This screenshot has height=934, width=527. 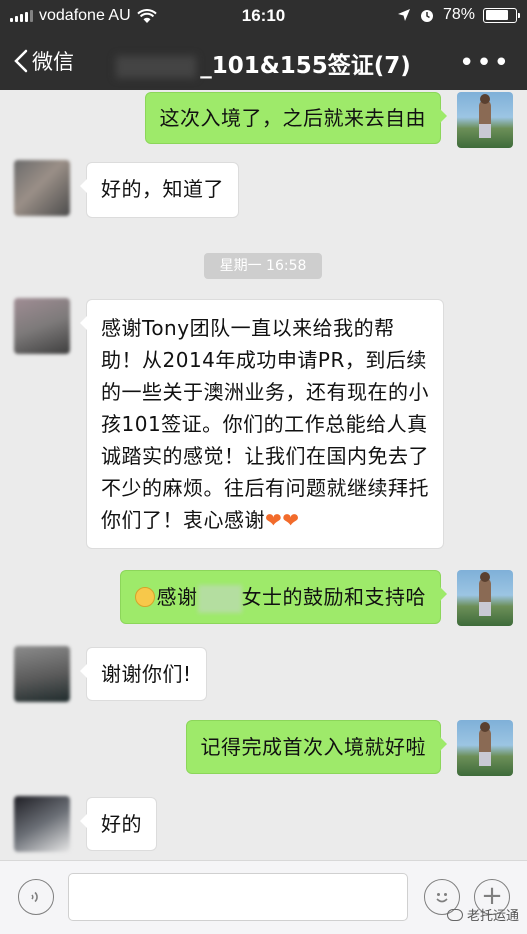 I want to click on chat-title-text: _101&155签证(7), so click(x=305, y=66).